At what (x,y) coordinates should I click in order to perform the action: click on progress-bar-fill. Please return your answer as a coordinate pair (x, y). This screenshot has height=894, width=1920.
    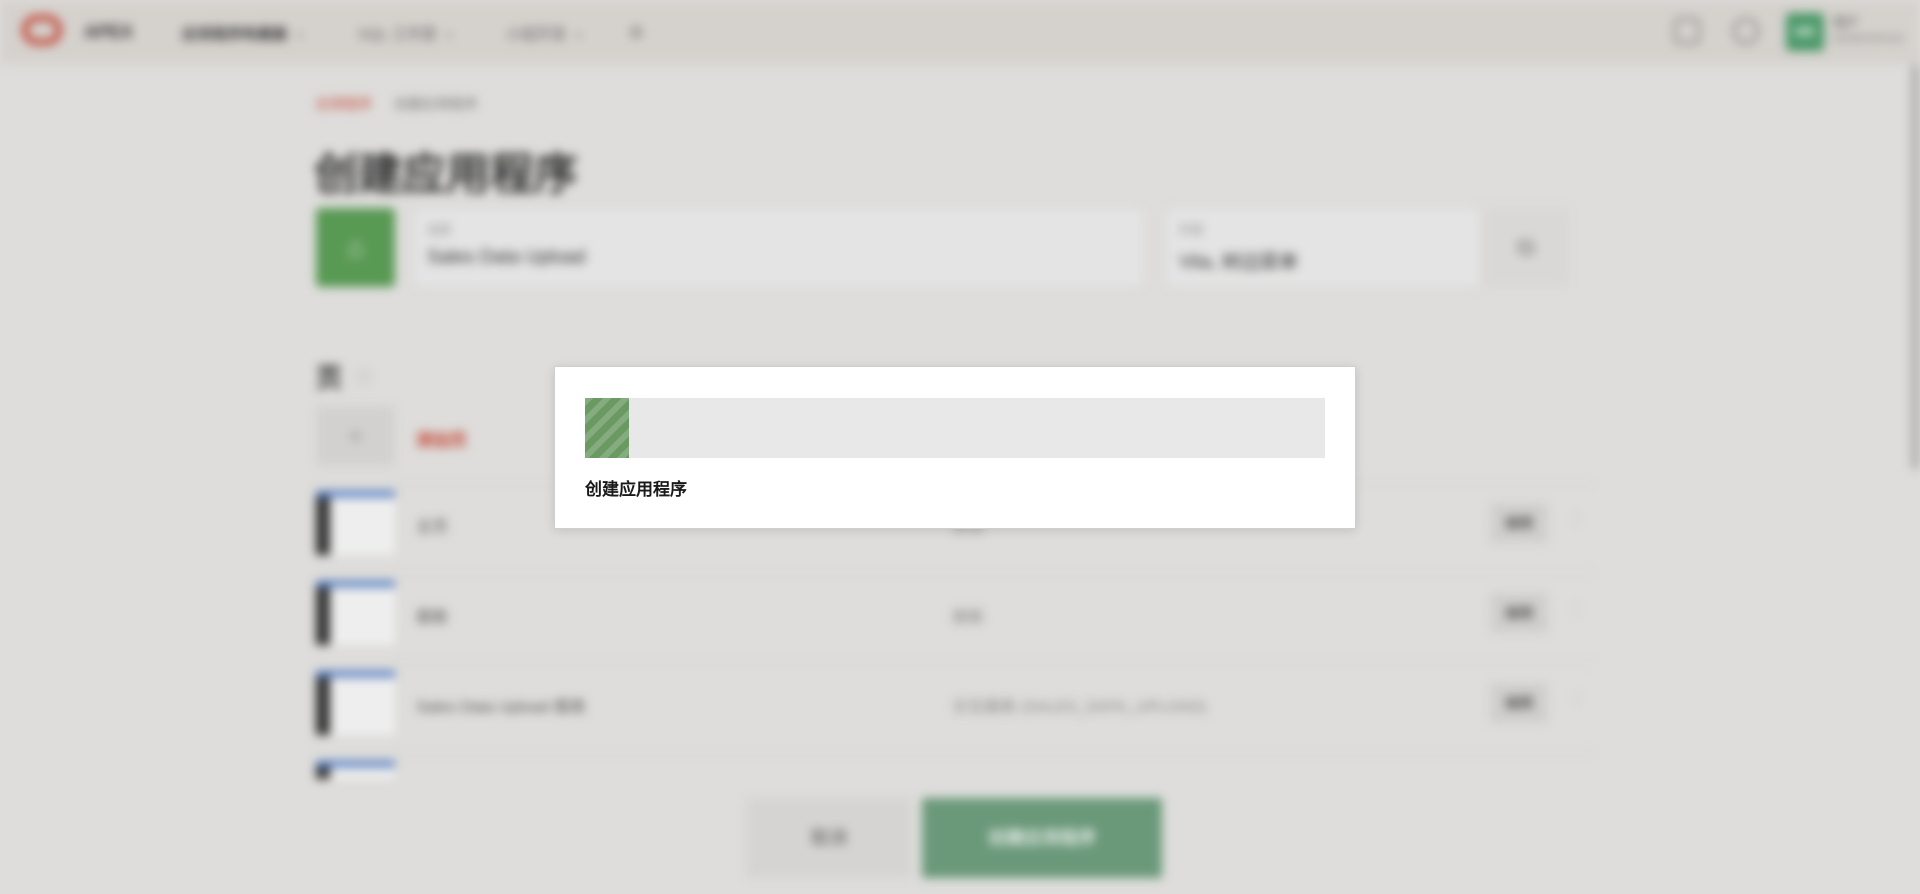
    Looking at the image, I should click on (607, 428).